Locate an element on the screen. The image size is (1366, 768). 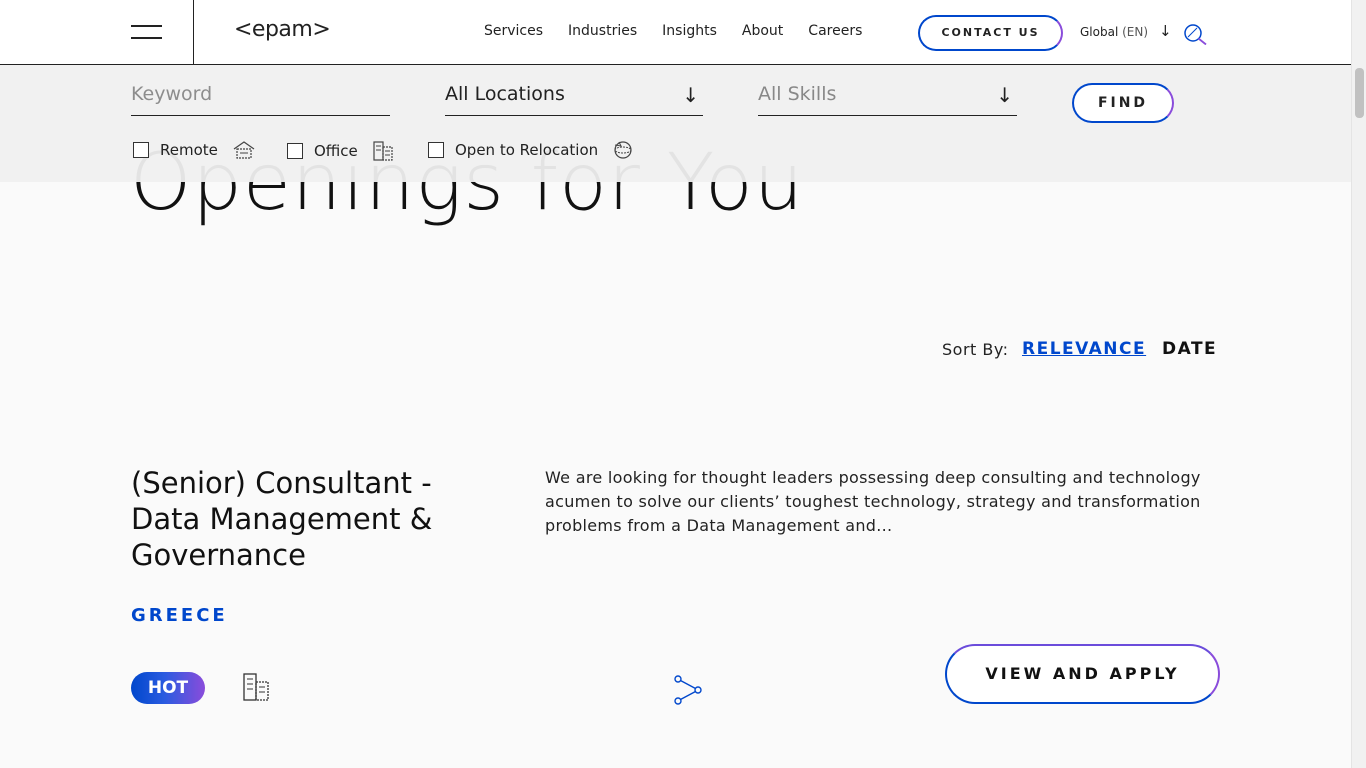
hot-badge: HOT is located at coordinates (168, 688).